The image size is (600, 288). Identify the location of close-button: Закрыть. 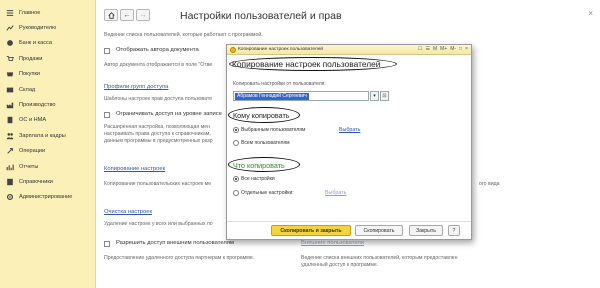
(426, 230).